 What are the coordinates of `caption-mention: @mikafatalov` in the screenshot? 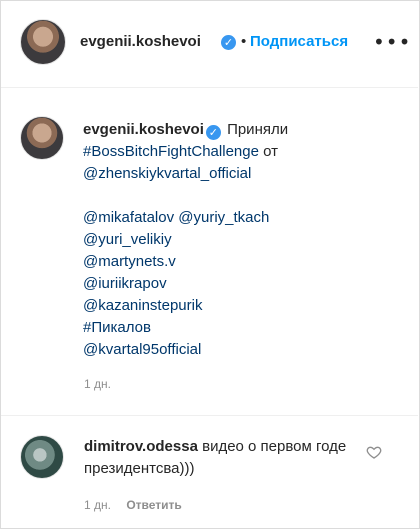 It's located at (128, 217).